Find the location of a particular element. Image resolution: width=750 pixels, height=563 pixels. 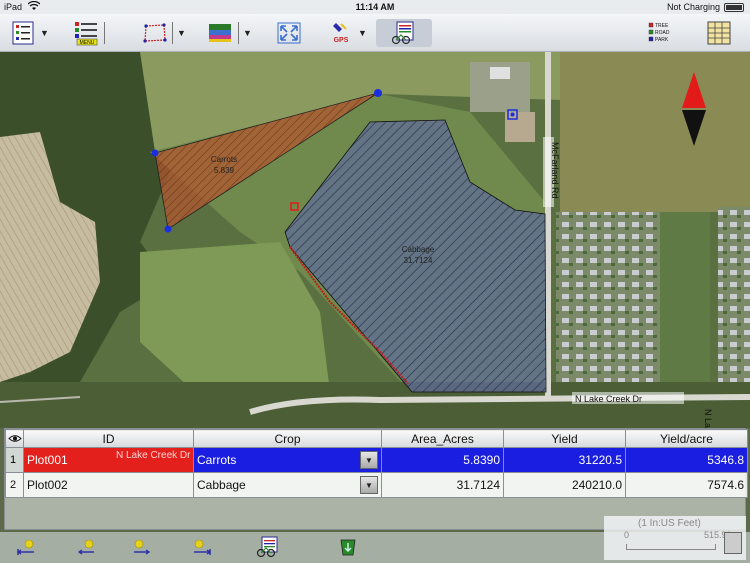

svg-text: GPS is located at coordinates (341, 40).